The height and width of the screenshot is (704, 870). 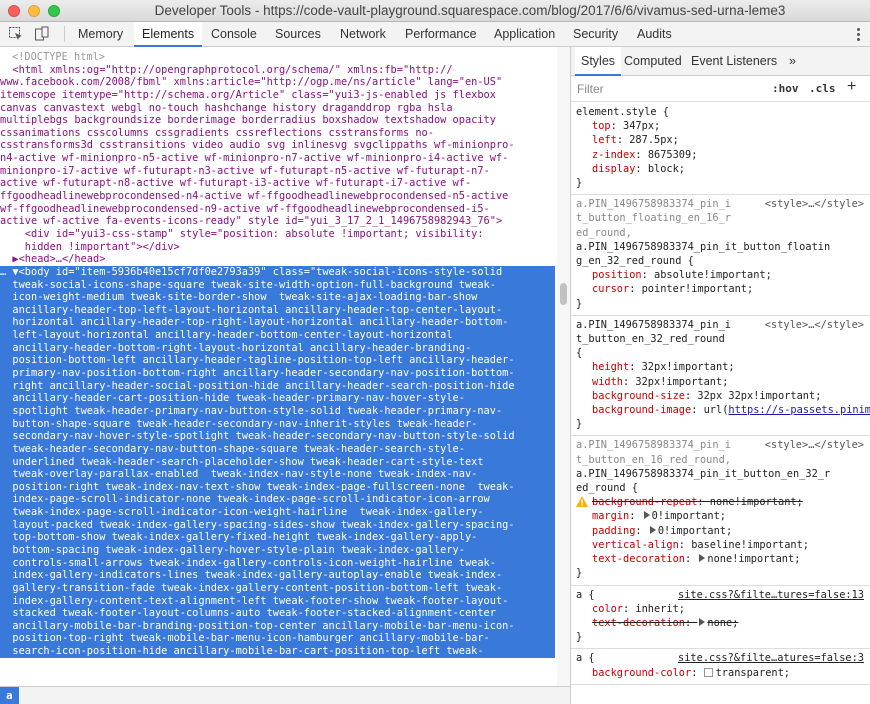 What do you see at coordinates (613, 155) in the screenshot?
I see `css-property-name: z-index` at bounding box center [613, 155].